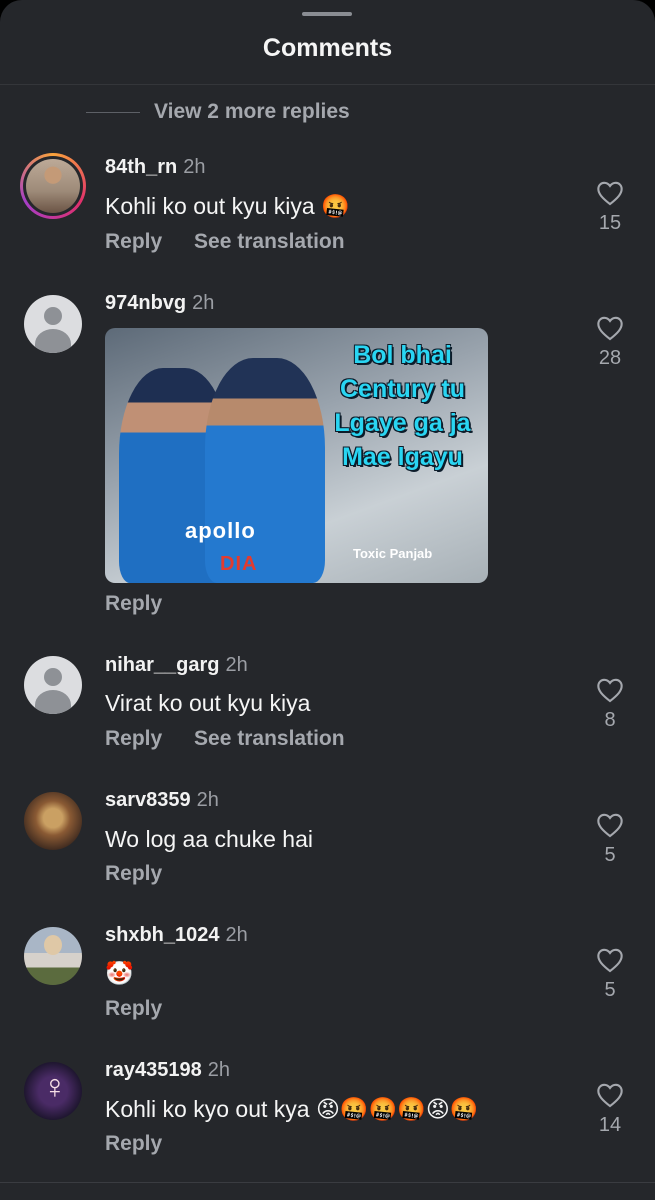  What do you see at coordinates (167, 1070) in the screenshot?
I see `comment-username: ray435198 2h` at bounding box center [167, 1070].